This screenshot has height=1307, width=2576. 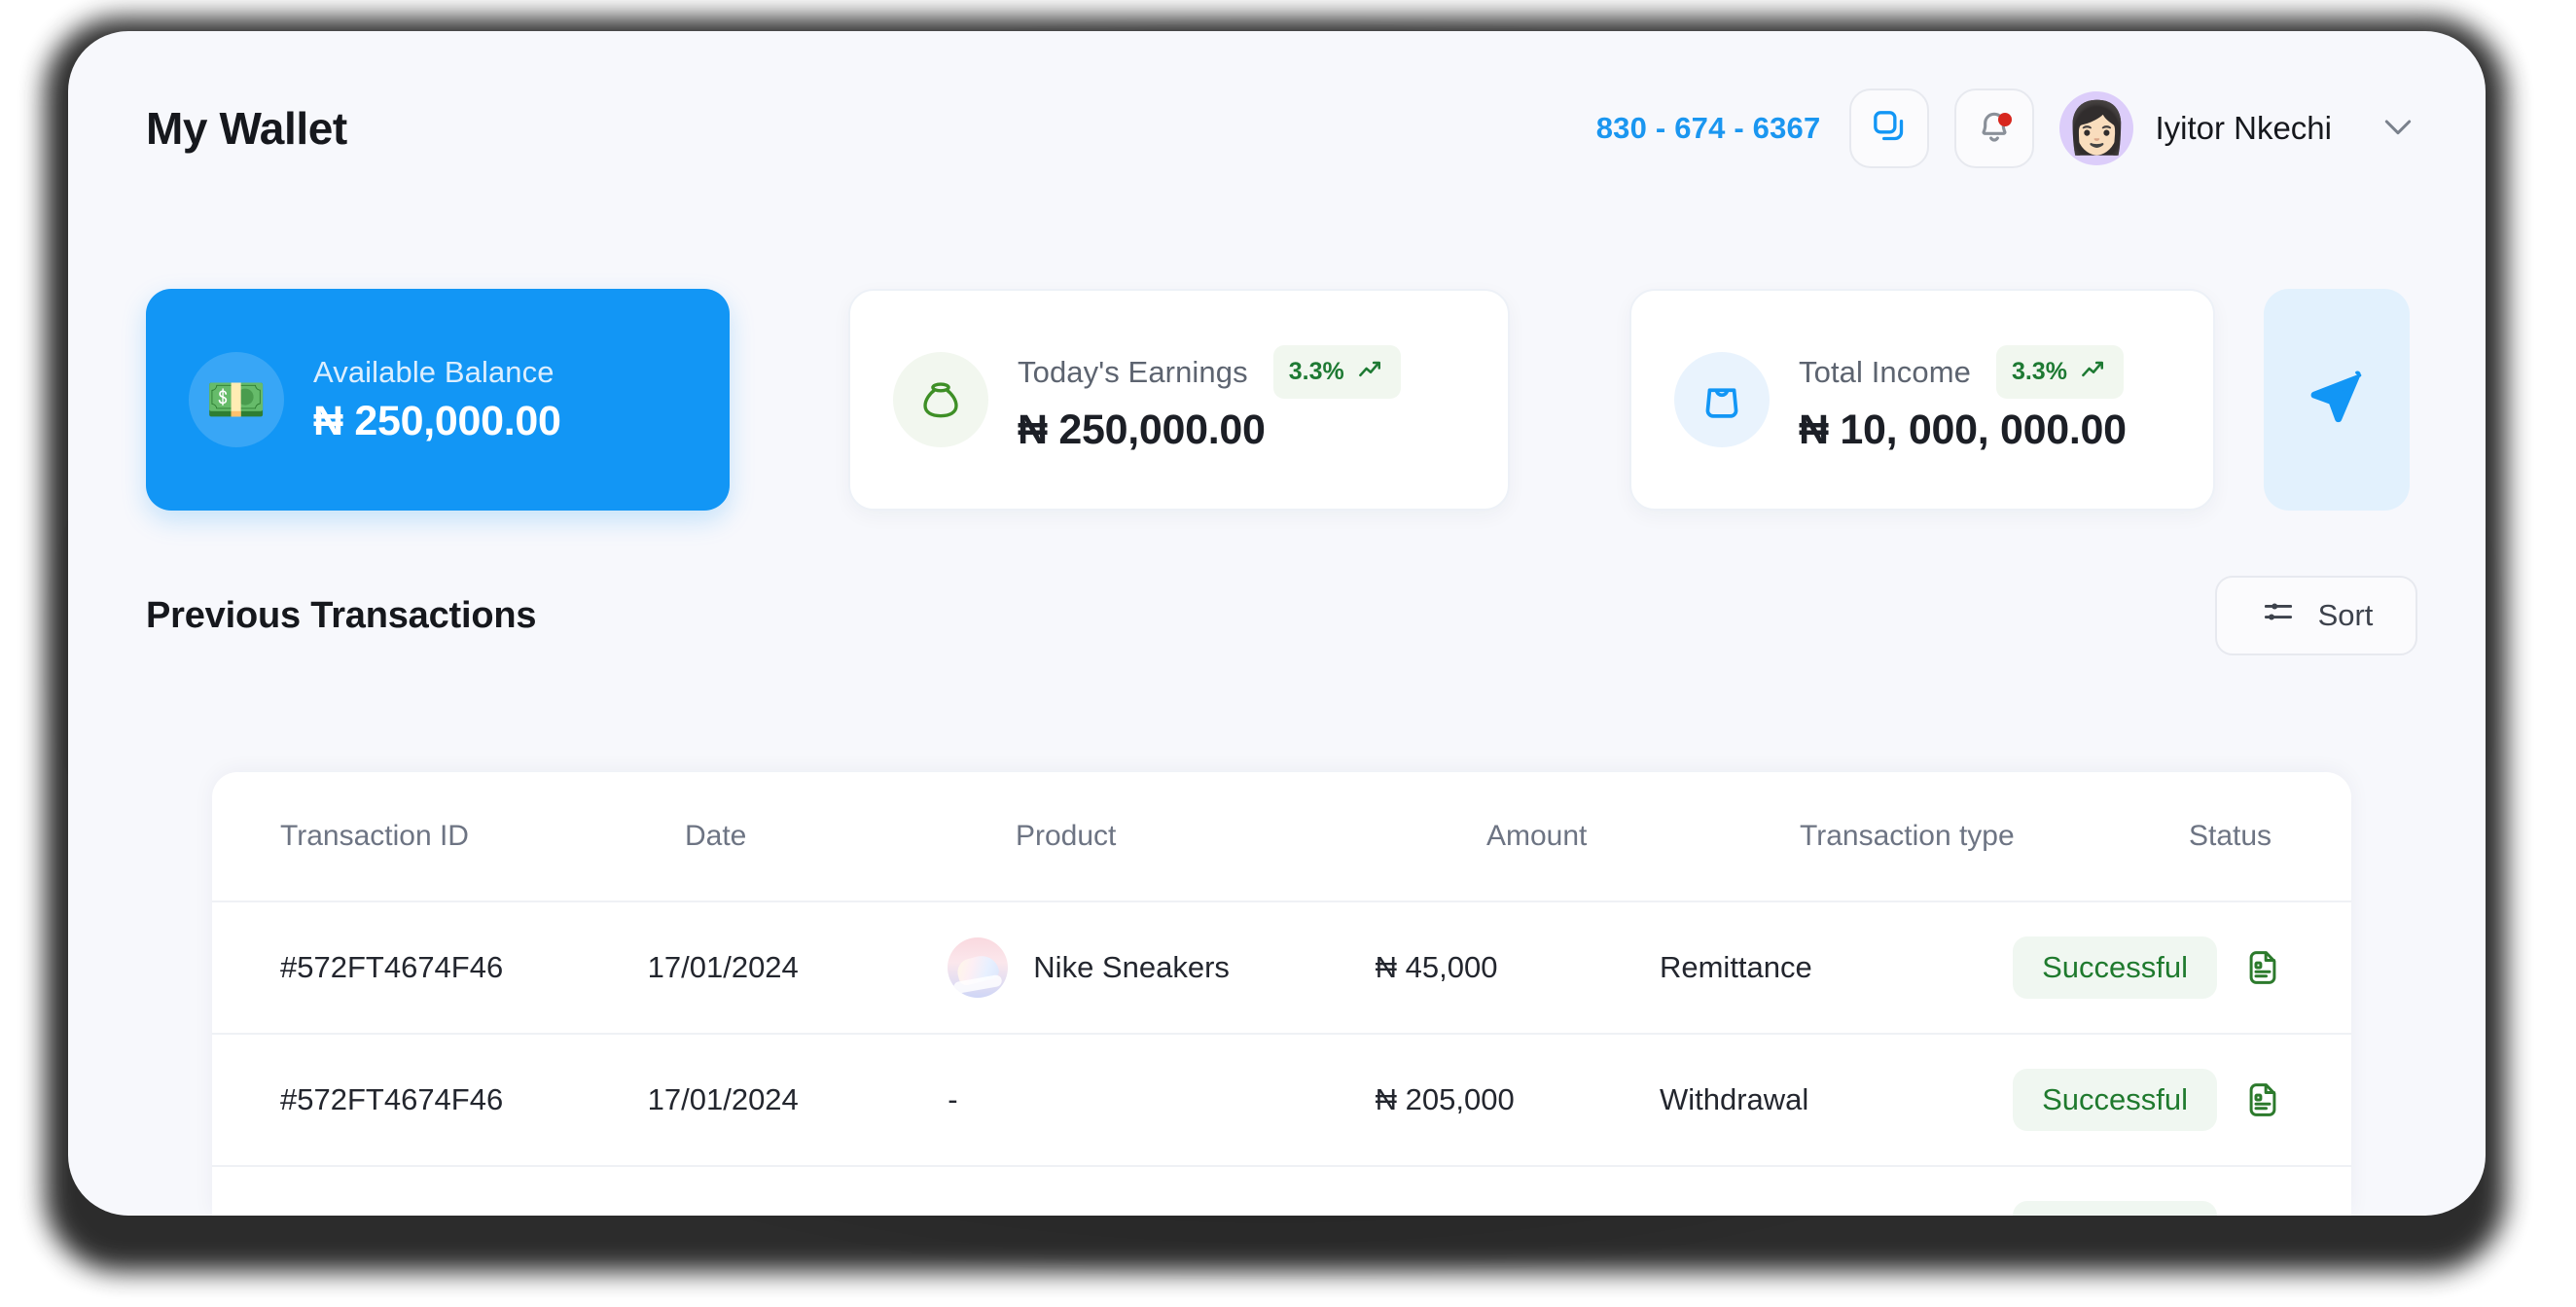 I want to click on available-balance-label: Available Balance, so click(x=434, y=371).